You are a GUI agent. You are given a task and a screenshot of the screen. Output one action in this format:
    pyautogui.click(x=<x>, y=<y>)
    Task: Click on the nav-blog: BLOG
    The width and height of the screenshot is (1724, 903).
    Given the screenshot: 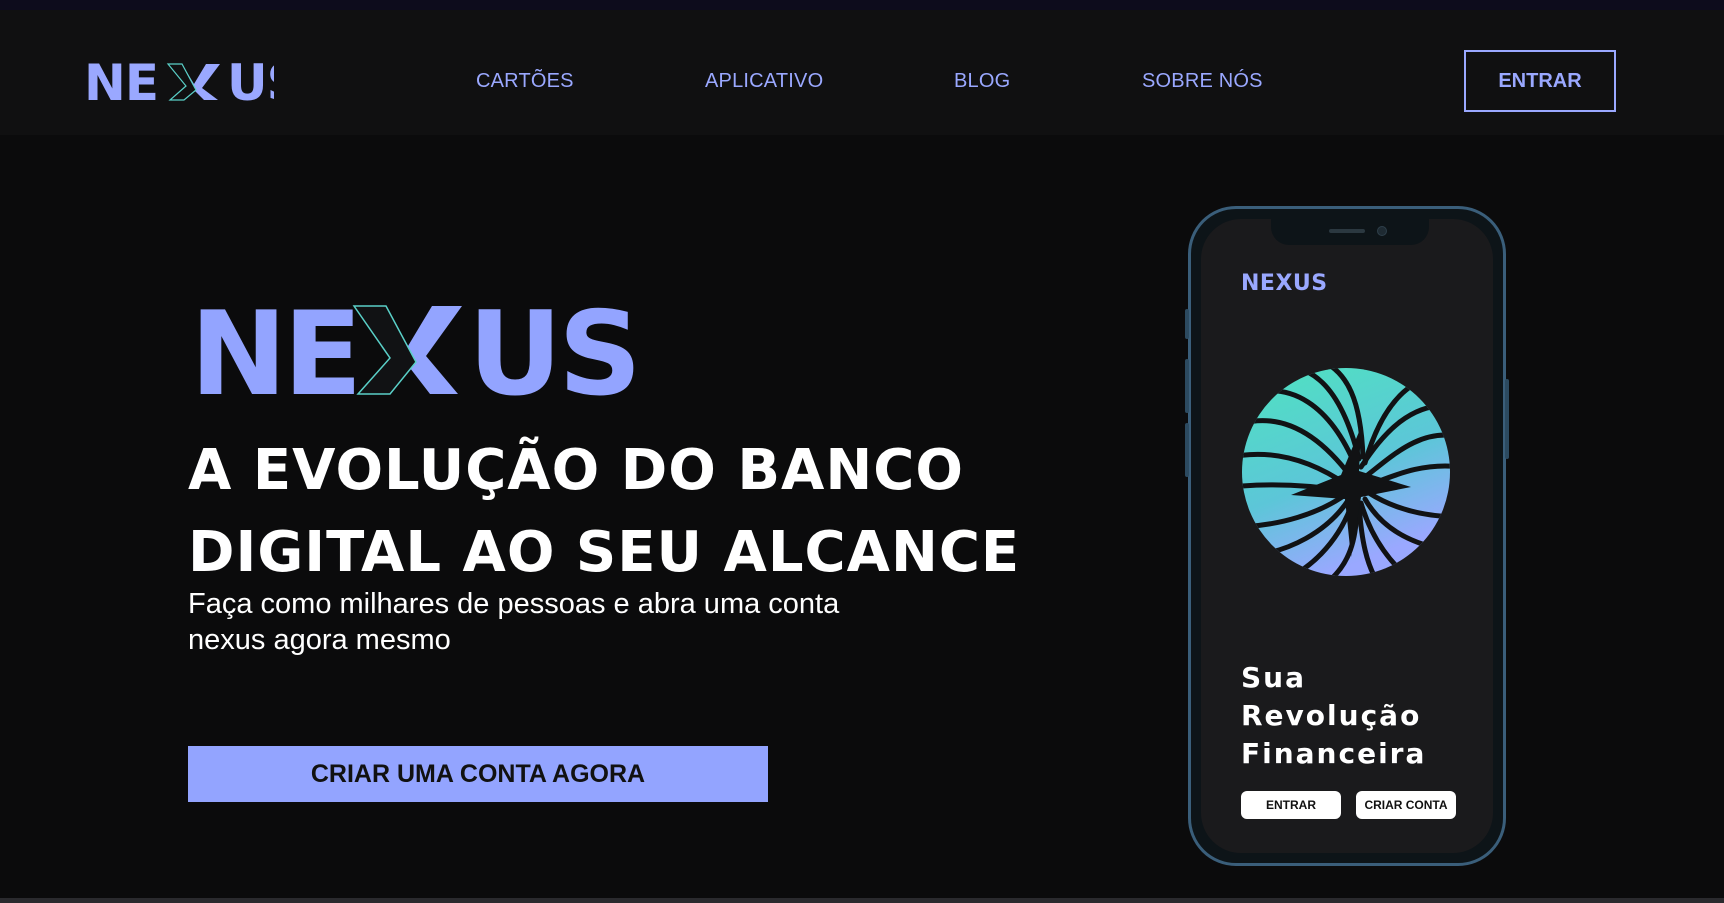 What is the action you would take?
    pyautogui.click(x=982, y=81)
    